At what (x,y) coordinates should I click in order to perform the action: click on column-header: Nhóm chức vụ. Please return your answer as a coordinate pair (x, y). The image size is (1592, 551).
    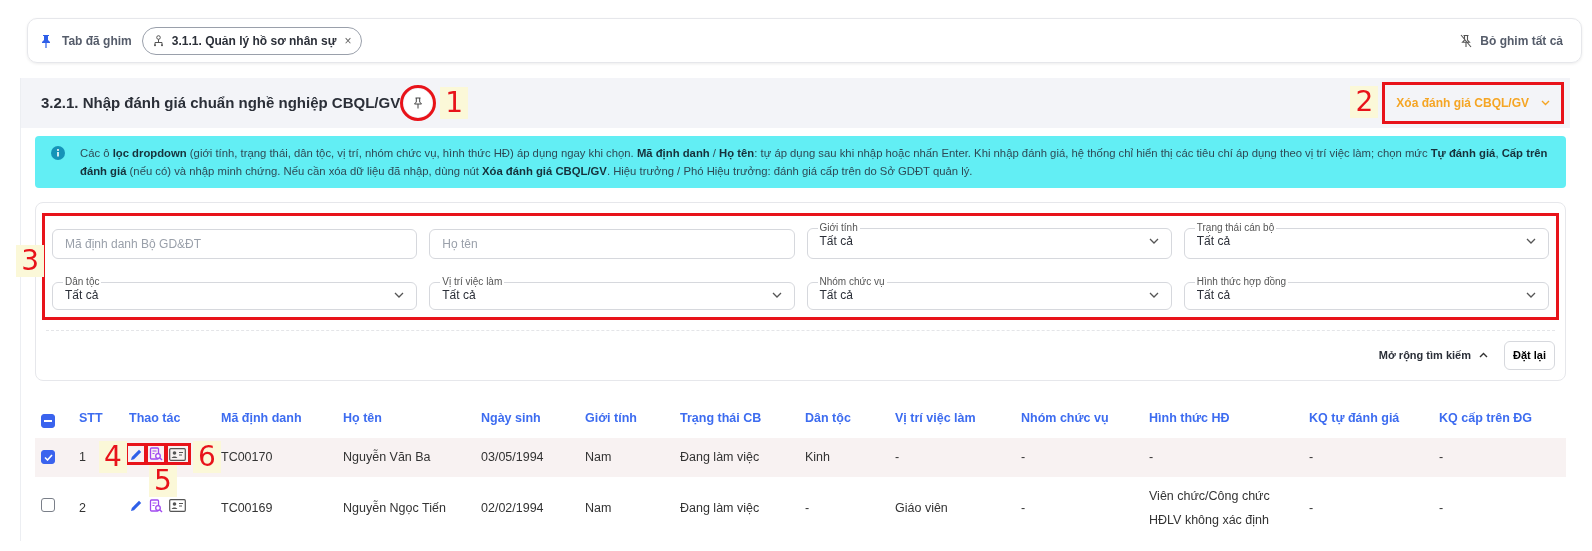
    Looking at the image, I should click on (1065, 417).